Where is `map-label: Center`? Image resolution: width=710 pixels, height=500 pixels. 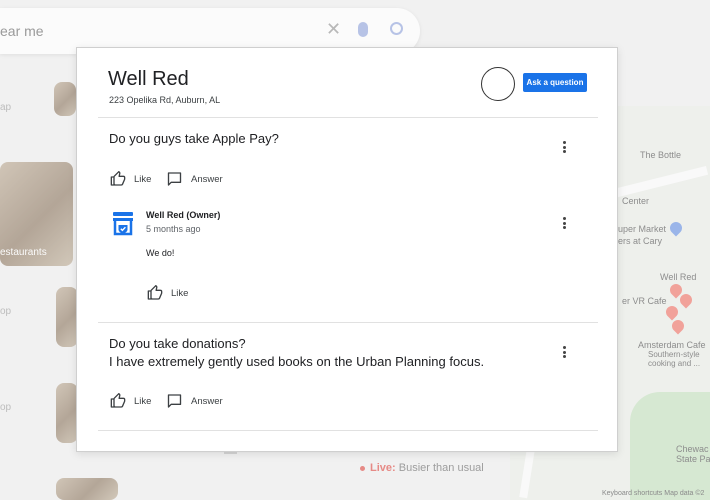
map-label: Center is located at coordinates (636, 201).